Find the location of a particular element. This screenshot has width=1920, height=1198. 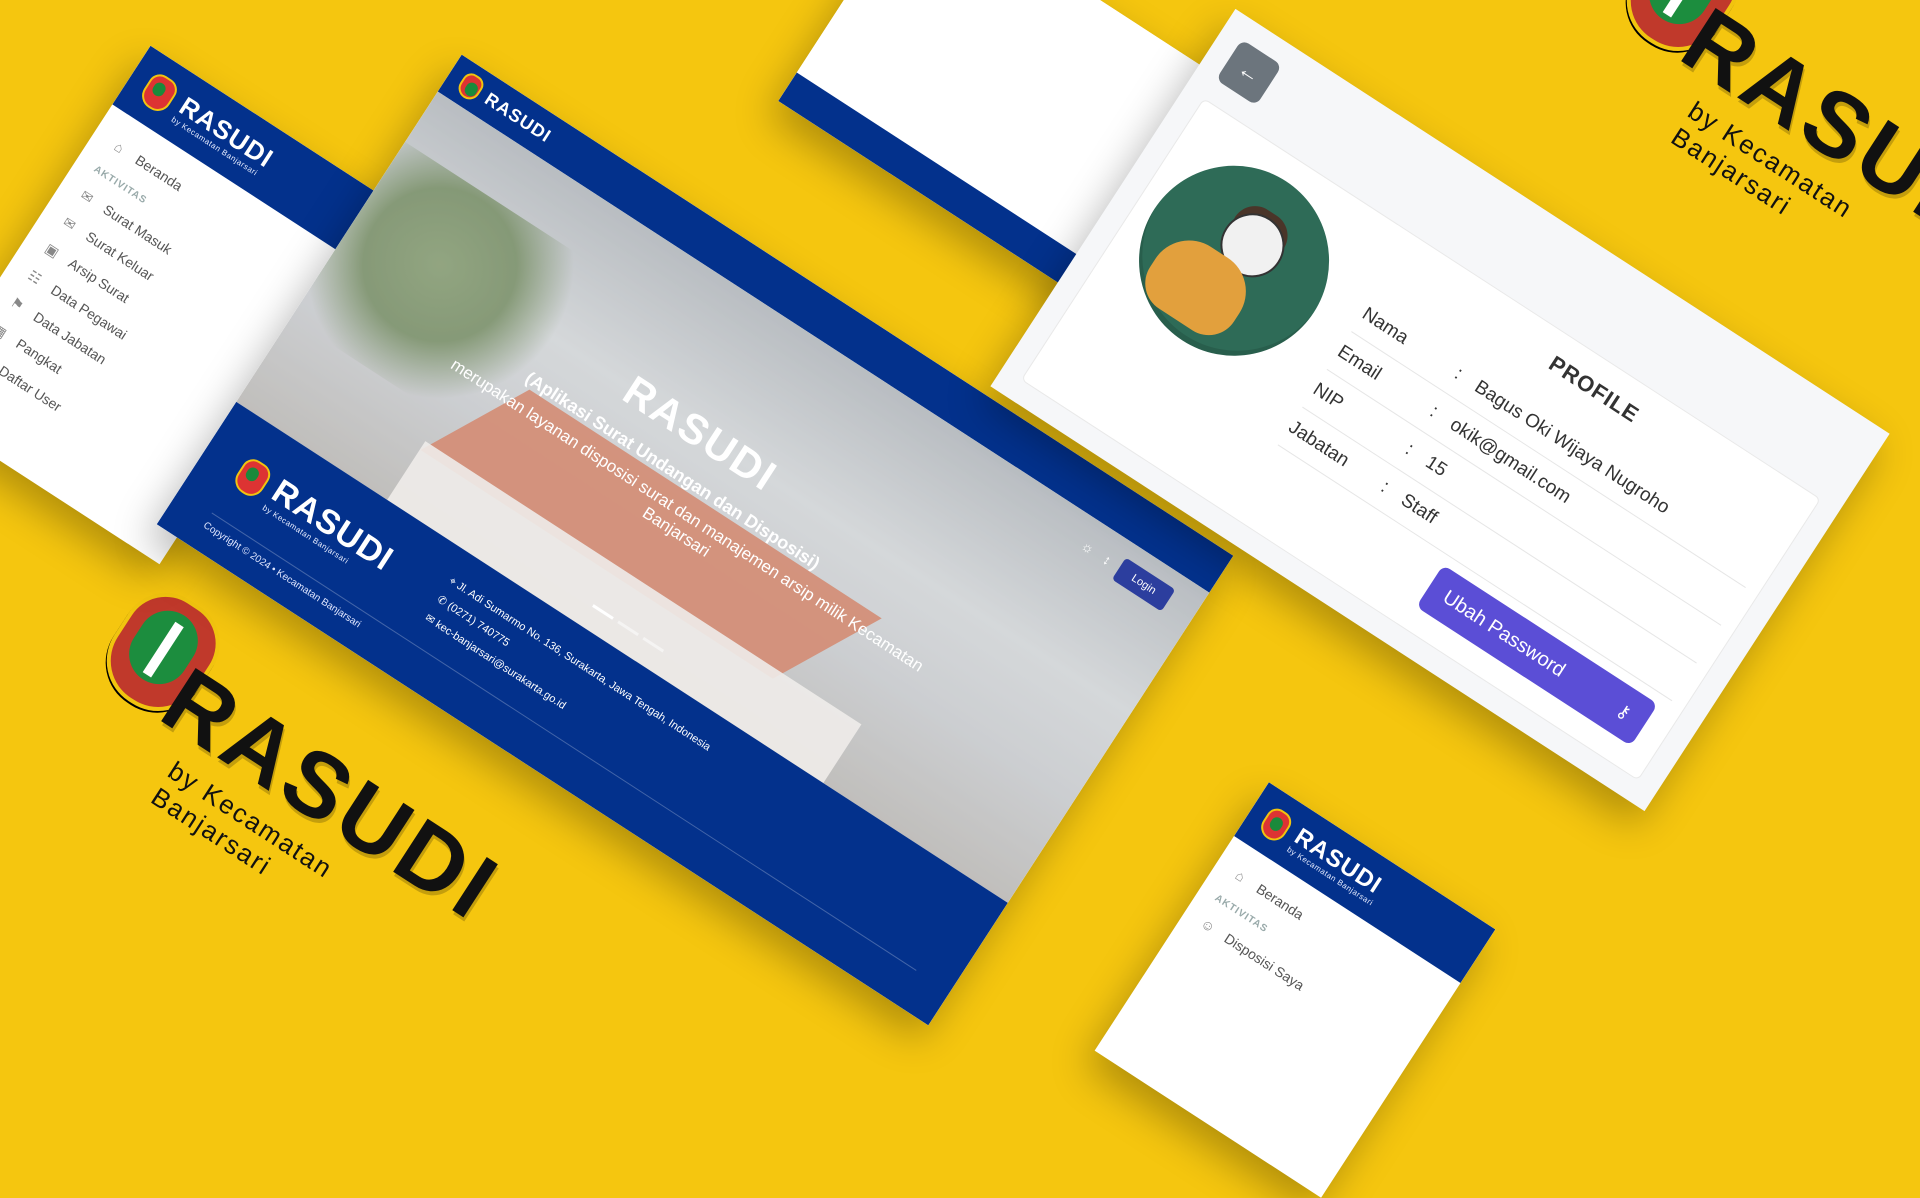

user-icon: ☺ is located at coordinates (1208, 925).